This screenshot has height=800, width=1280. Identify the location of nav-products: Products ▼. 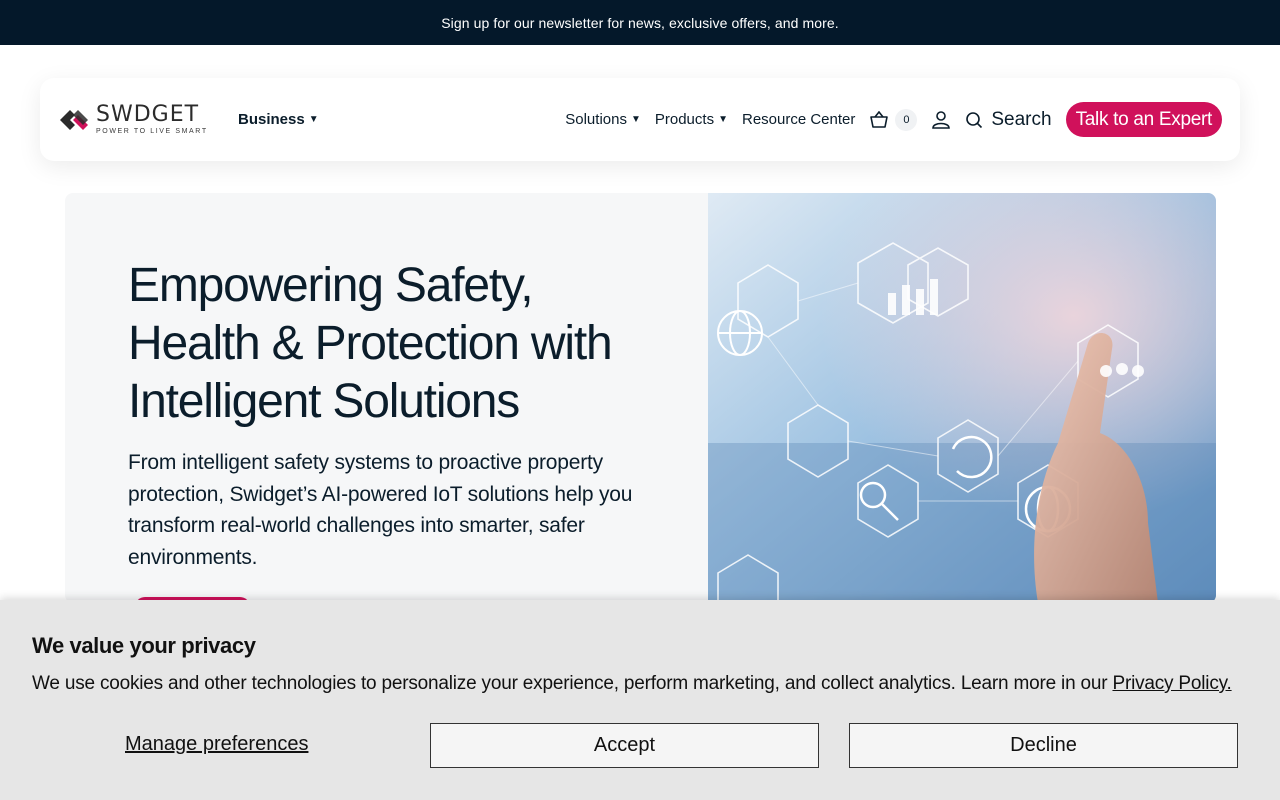
(691, 119).